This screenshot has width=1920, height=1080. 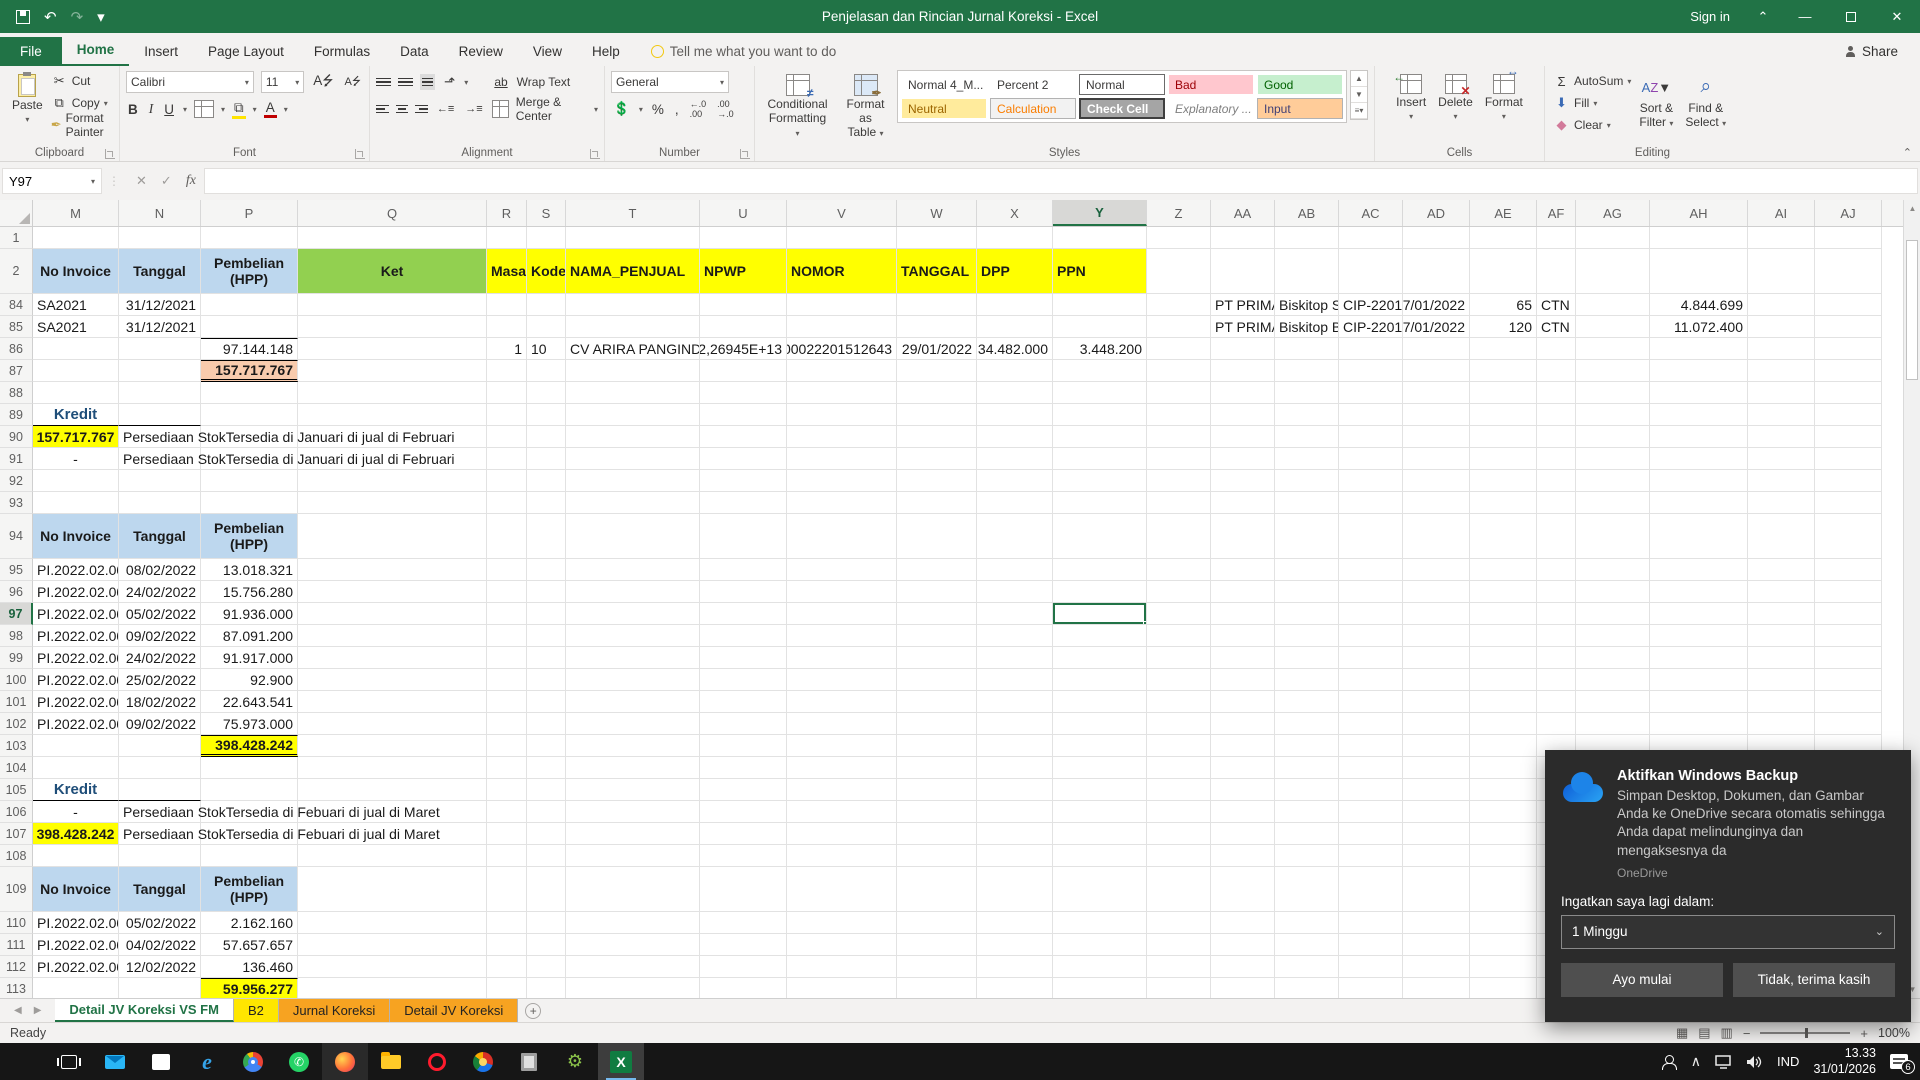 I want to click on cell-Q103, so click(x=392, y=746).